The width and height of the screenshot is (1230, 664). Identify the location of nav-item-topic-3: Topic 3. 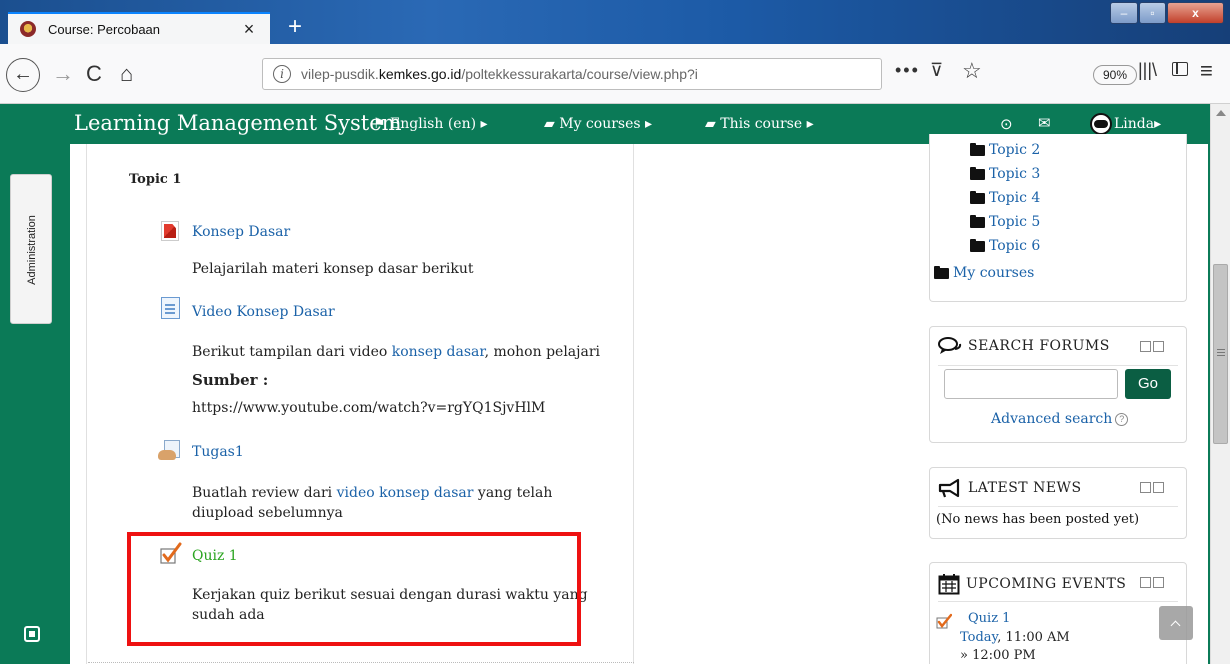
(1005, 174).